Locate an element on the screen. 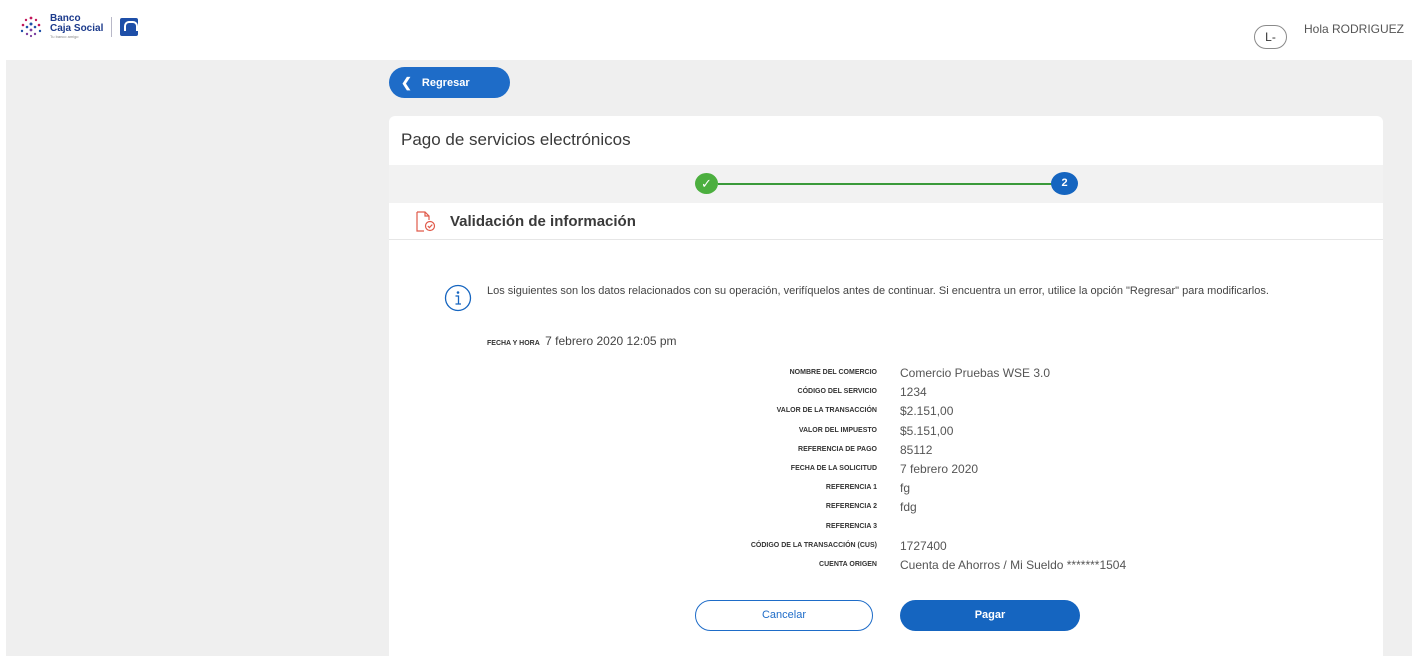 This screenshot has width=1412, height=656. detail-label: REFERENCIA DE PAGO is located at coordinates (837, 449).